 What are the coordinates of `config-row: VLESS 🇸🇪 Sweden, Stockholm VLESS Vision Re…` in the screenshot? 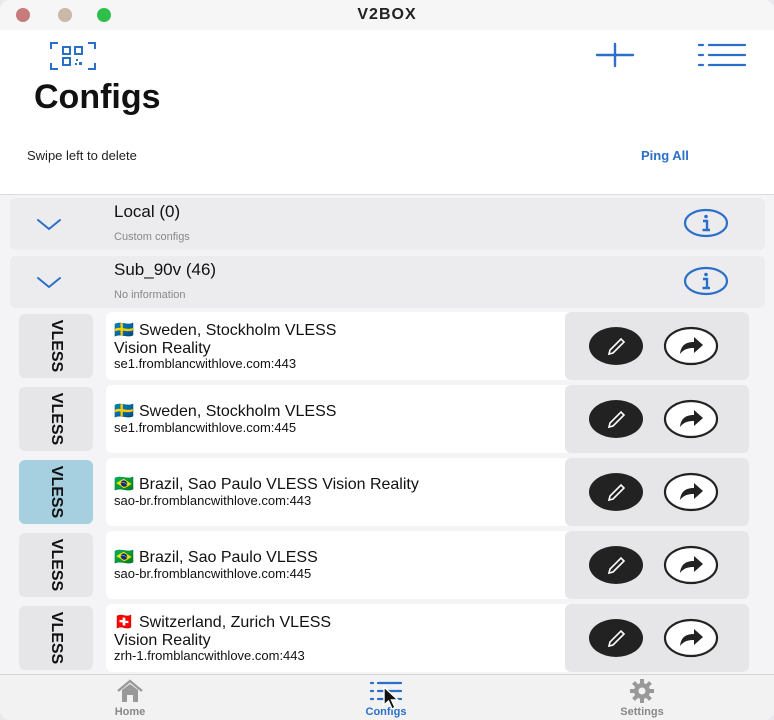 It's located at (387, 346).